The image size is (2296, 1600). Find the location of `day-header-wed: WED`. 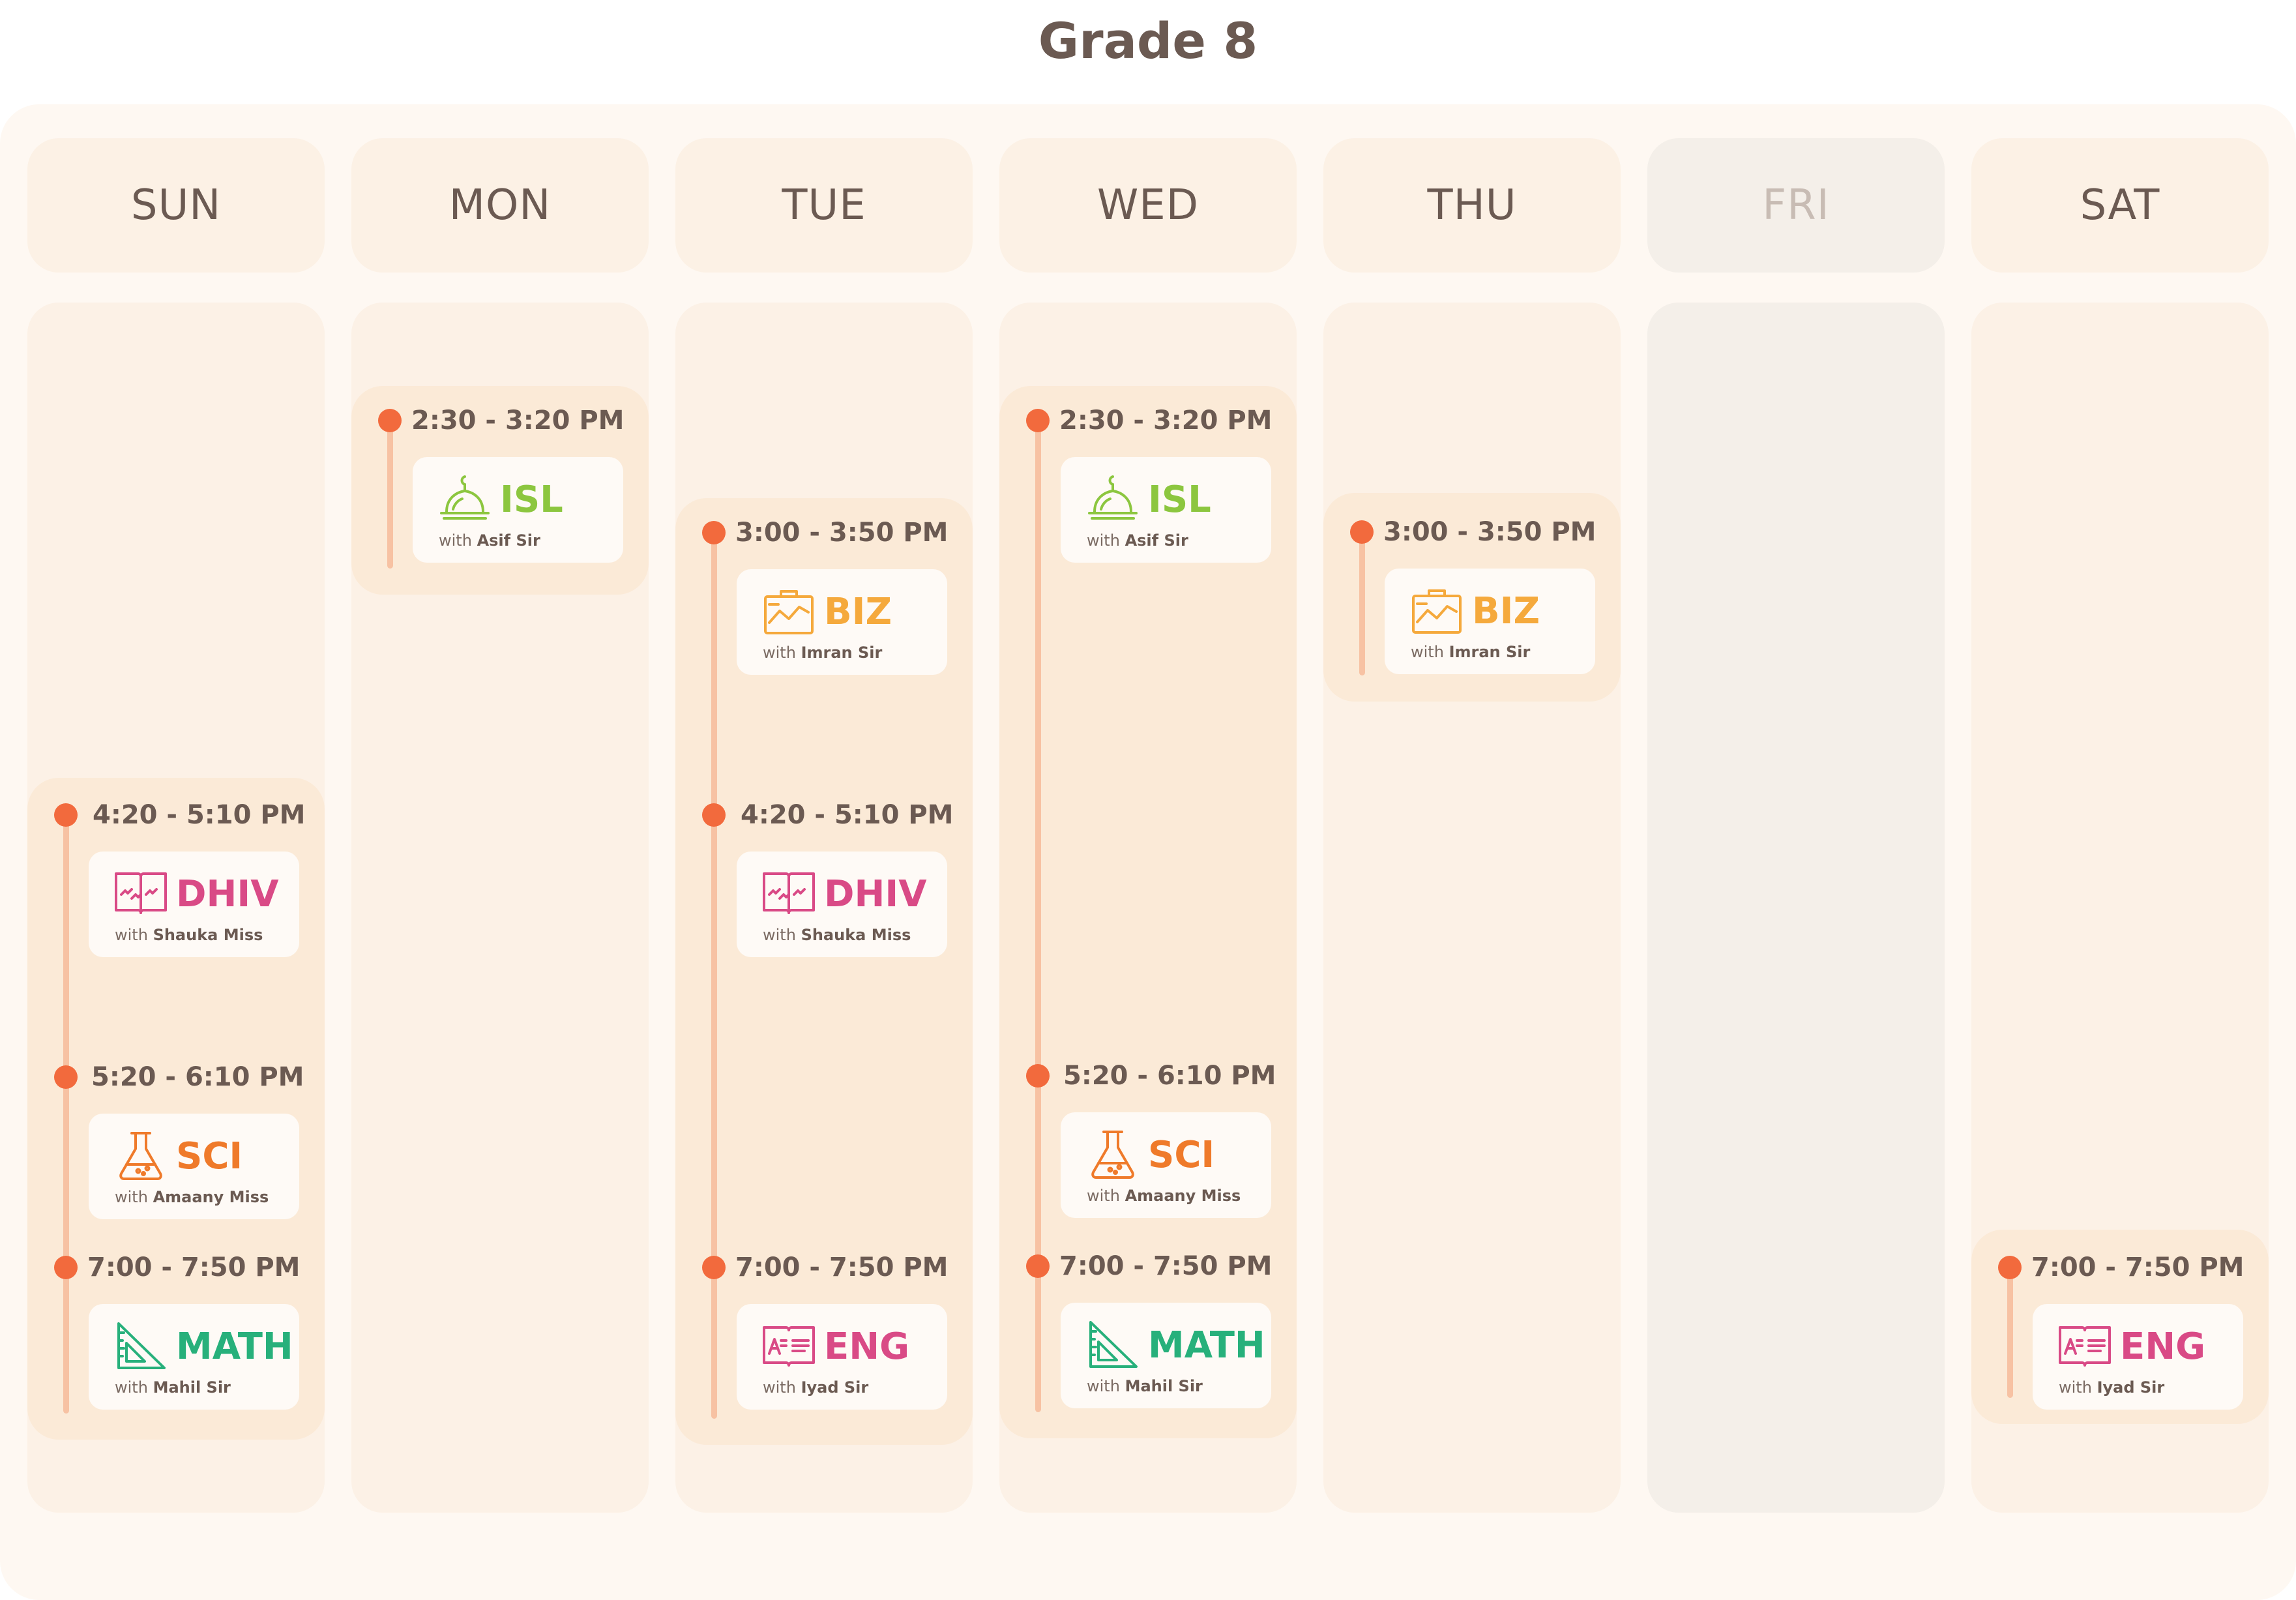

day-header-wed: WED is located at coordinates (1148, 205).